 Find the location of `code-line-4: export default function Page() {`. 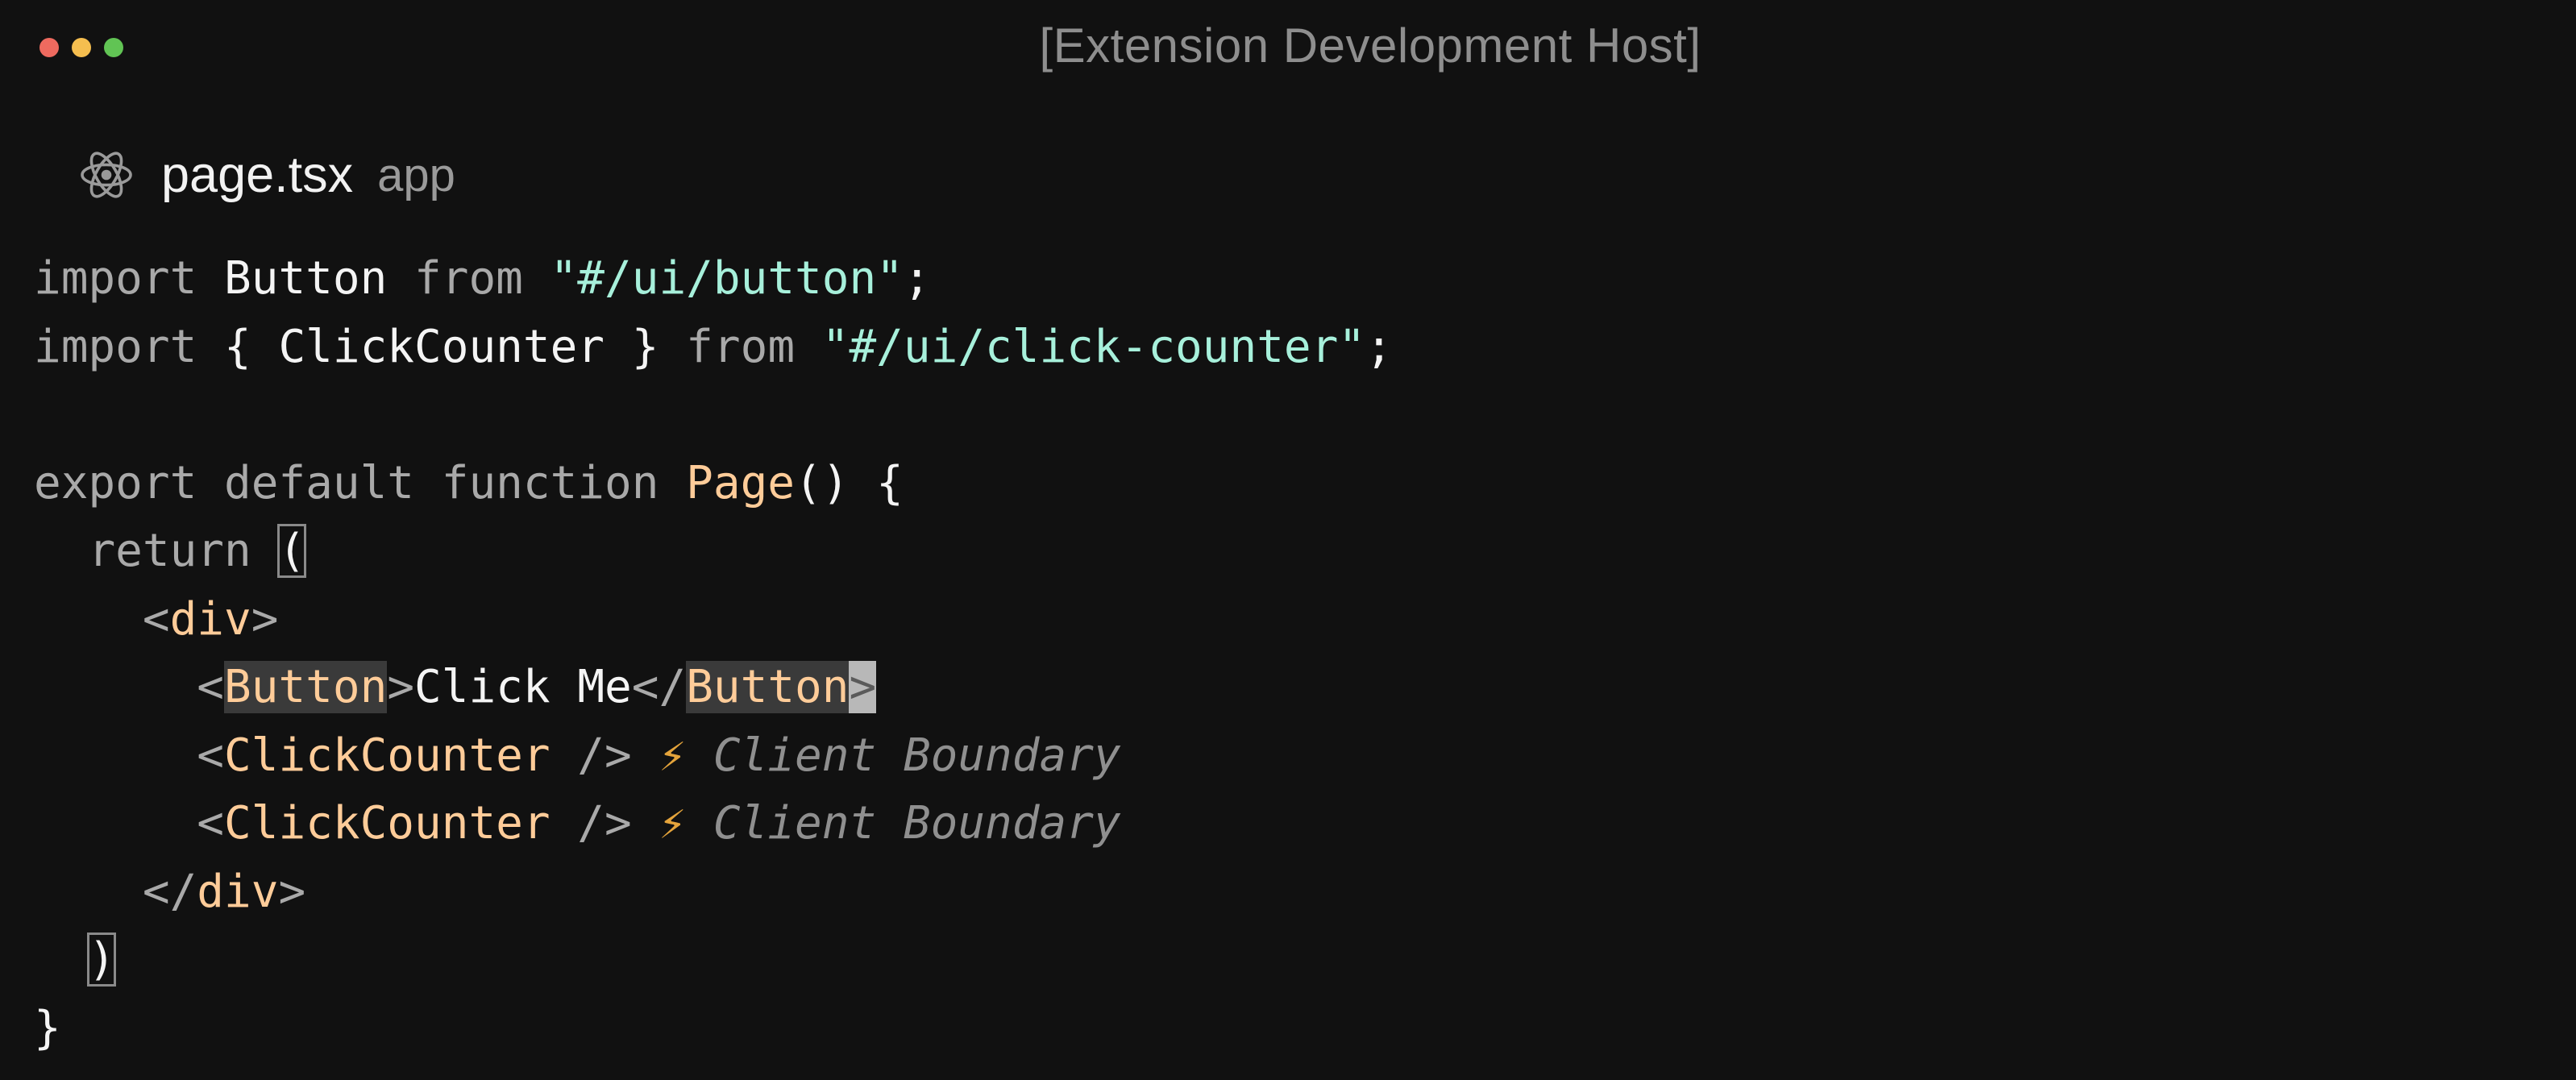

code-line-4: export default function Page() { is located at coordinates (713, 484).